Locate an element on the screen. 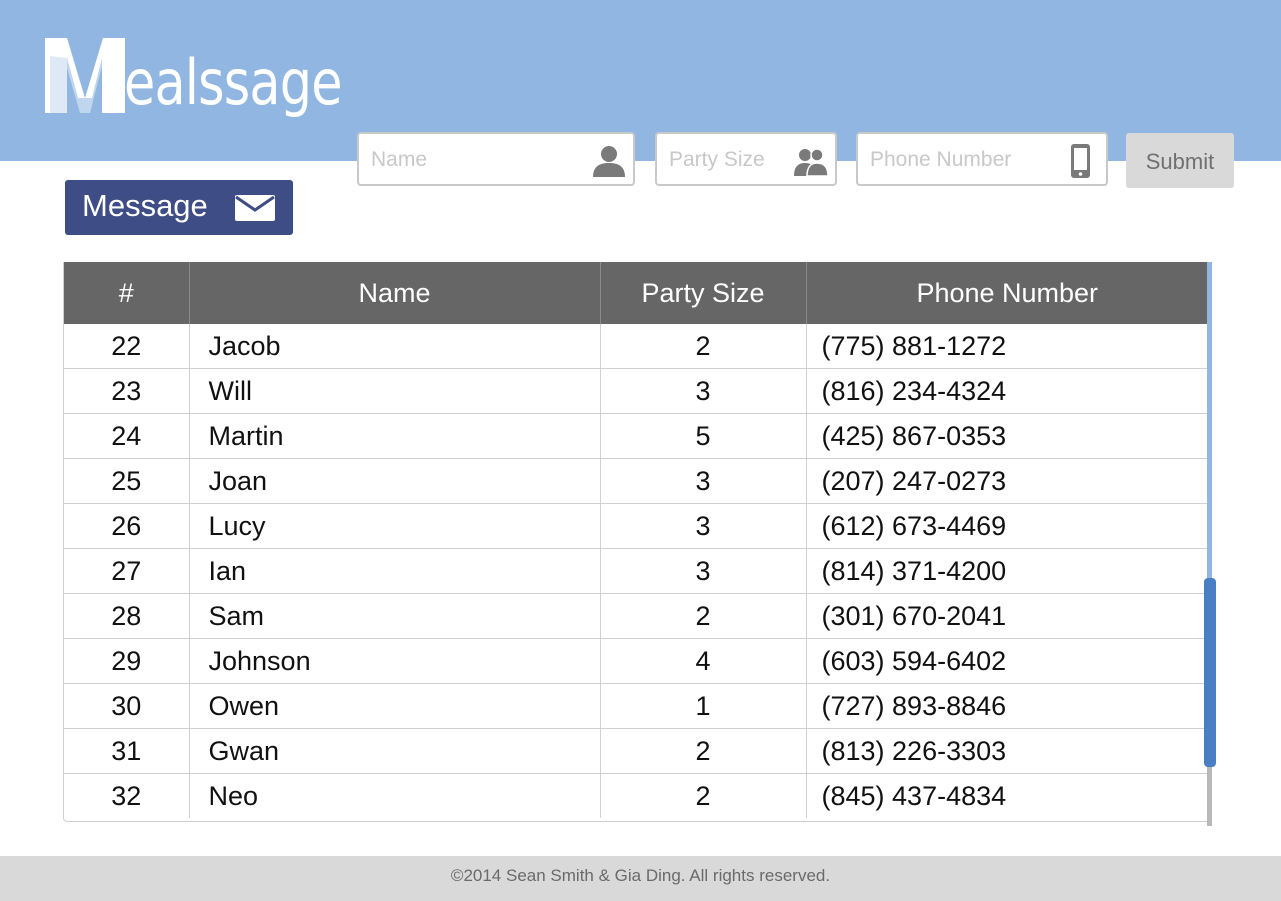  row-number-cell: 29 is located at coordinates (127, 661).